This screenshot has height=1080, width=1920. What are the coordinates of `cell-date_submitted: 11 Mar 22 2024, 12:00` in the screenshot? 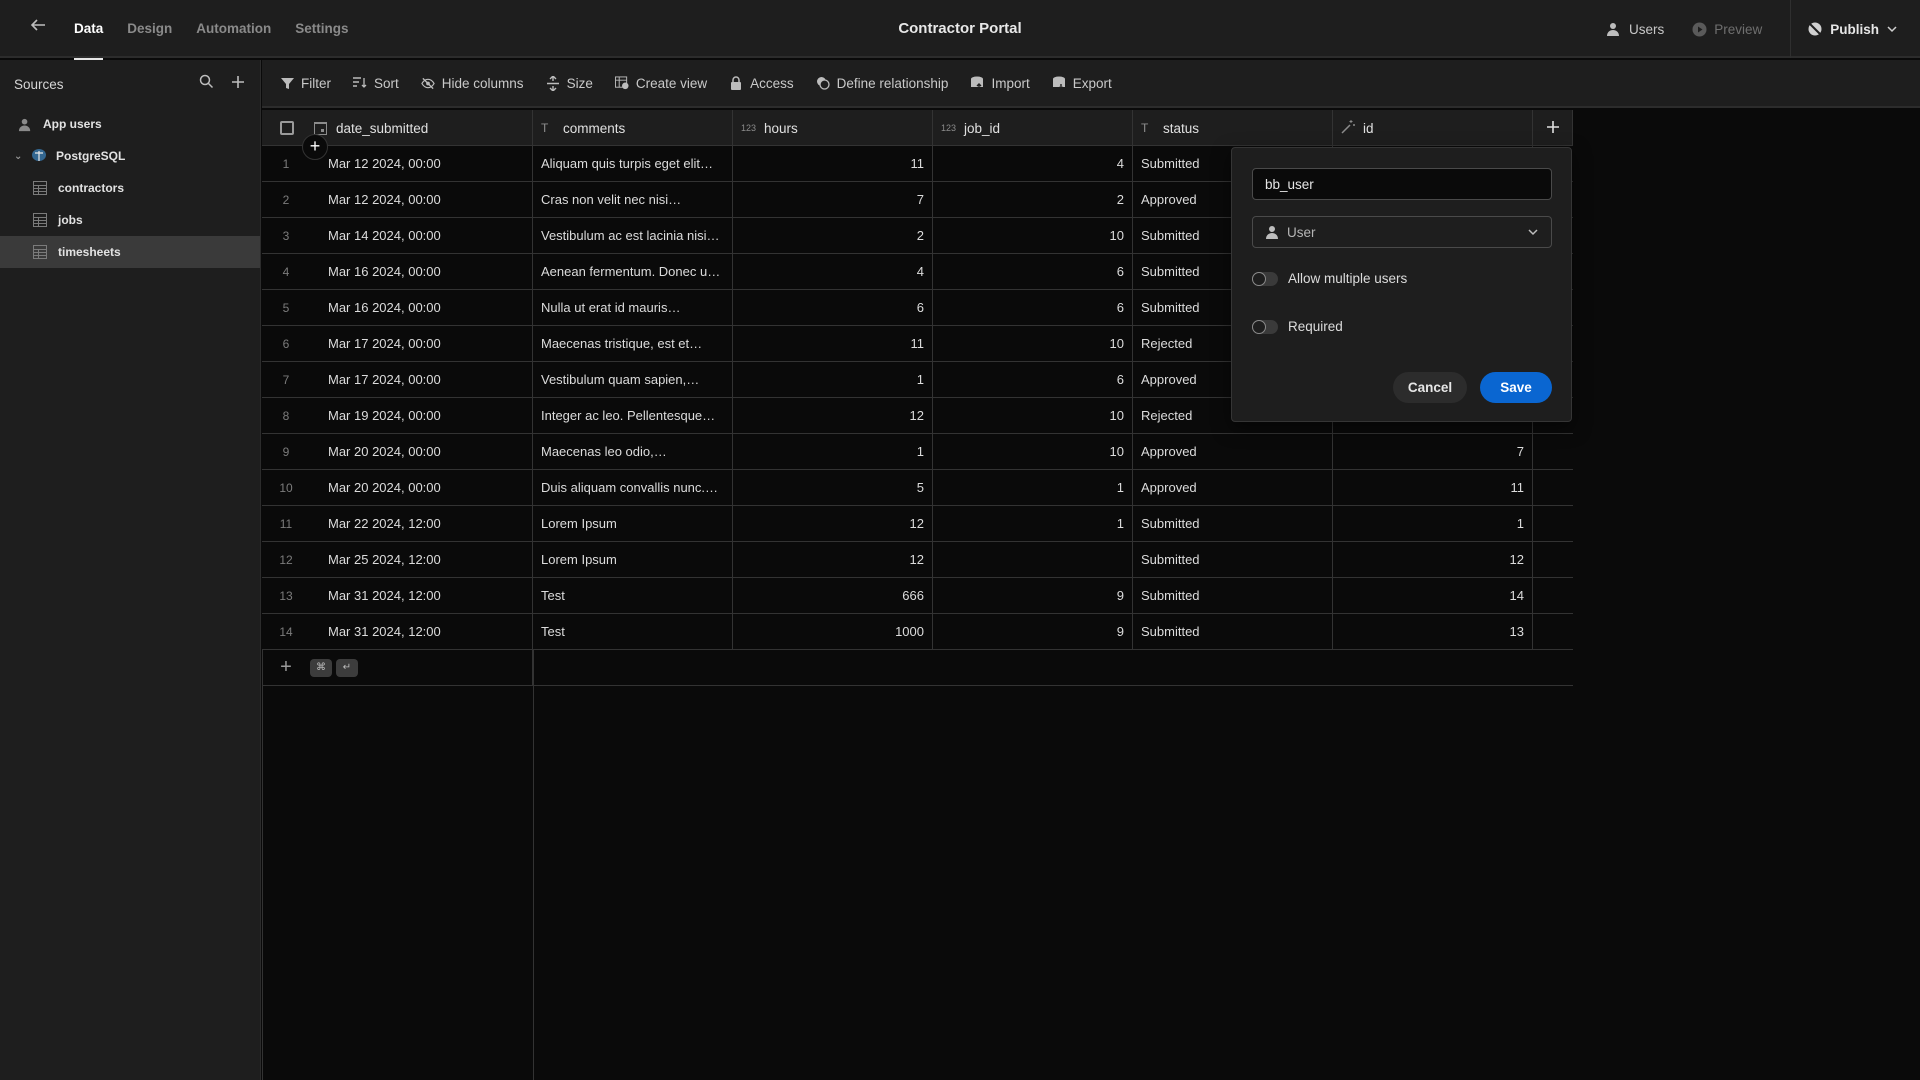 It's located at (397, 523).